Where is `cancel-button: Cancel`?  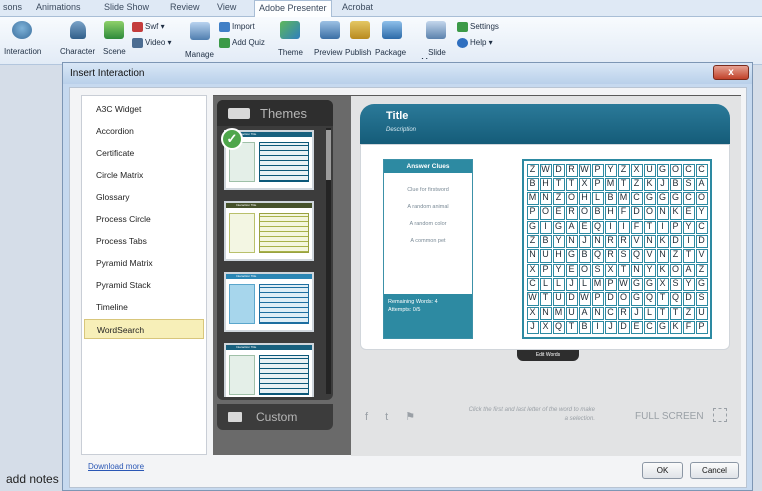
cancel-button: Cancel is located at coordinates (714, 470).